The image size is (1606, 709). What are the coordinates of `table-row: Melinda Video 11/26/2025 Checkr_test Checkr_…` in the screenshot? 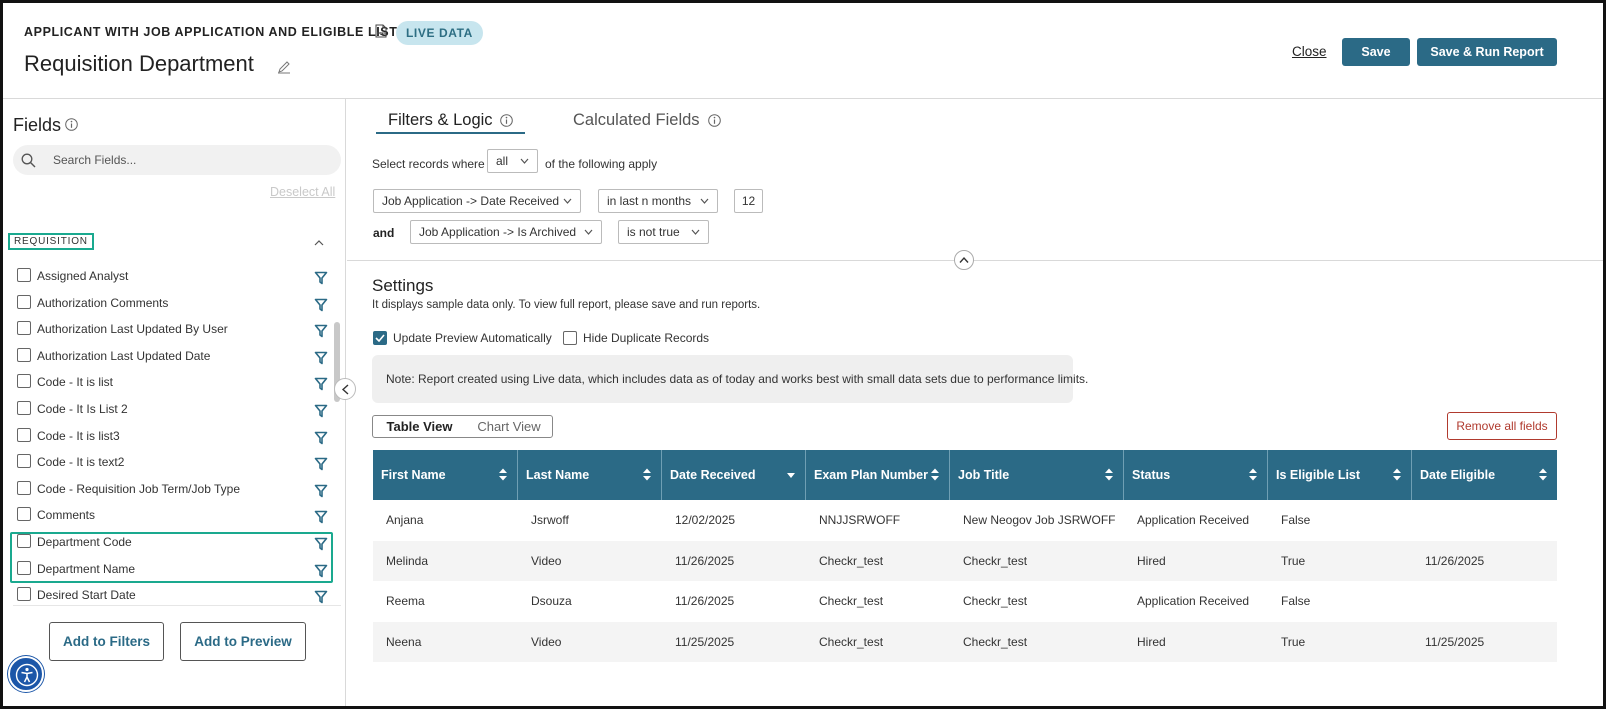 It's located at (965, 560).